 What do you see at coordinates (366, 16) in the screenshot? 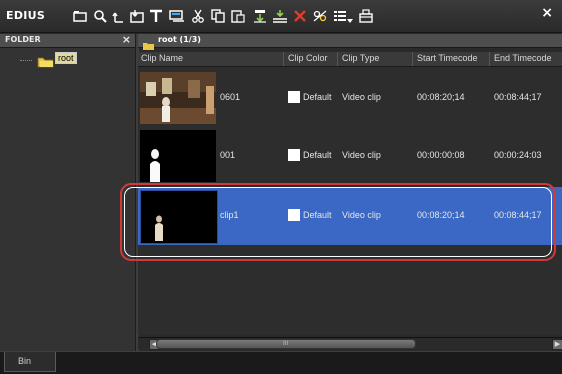
I see `bin-menu-icon` at bounding box center [366, 16].